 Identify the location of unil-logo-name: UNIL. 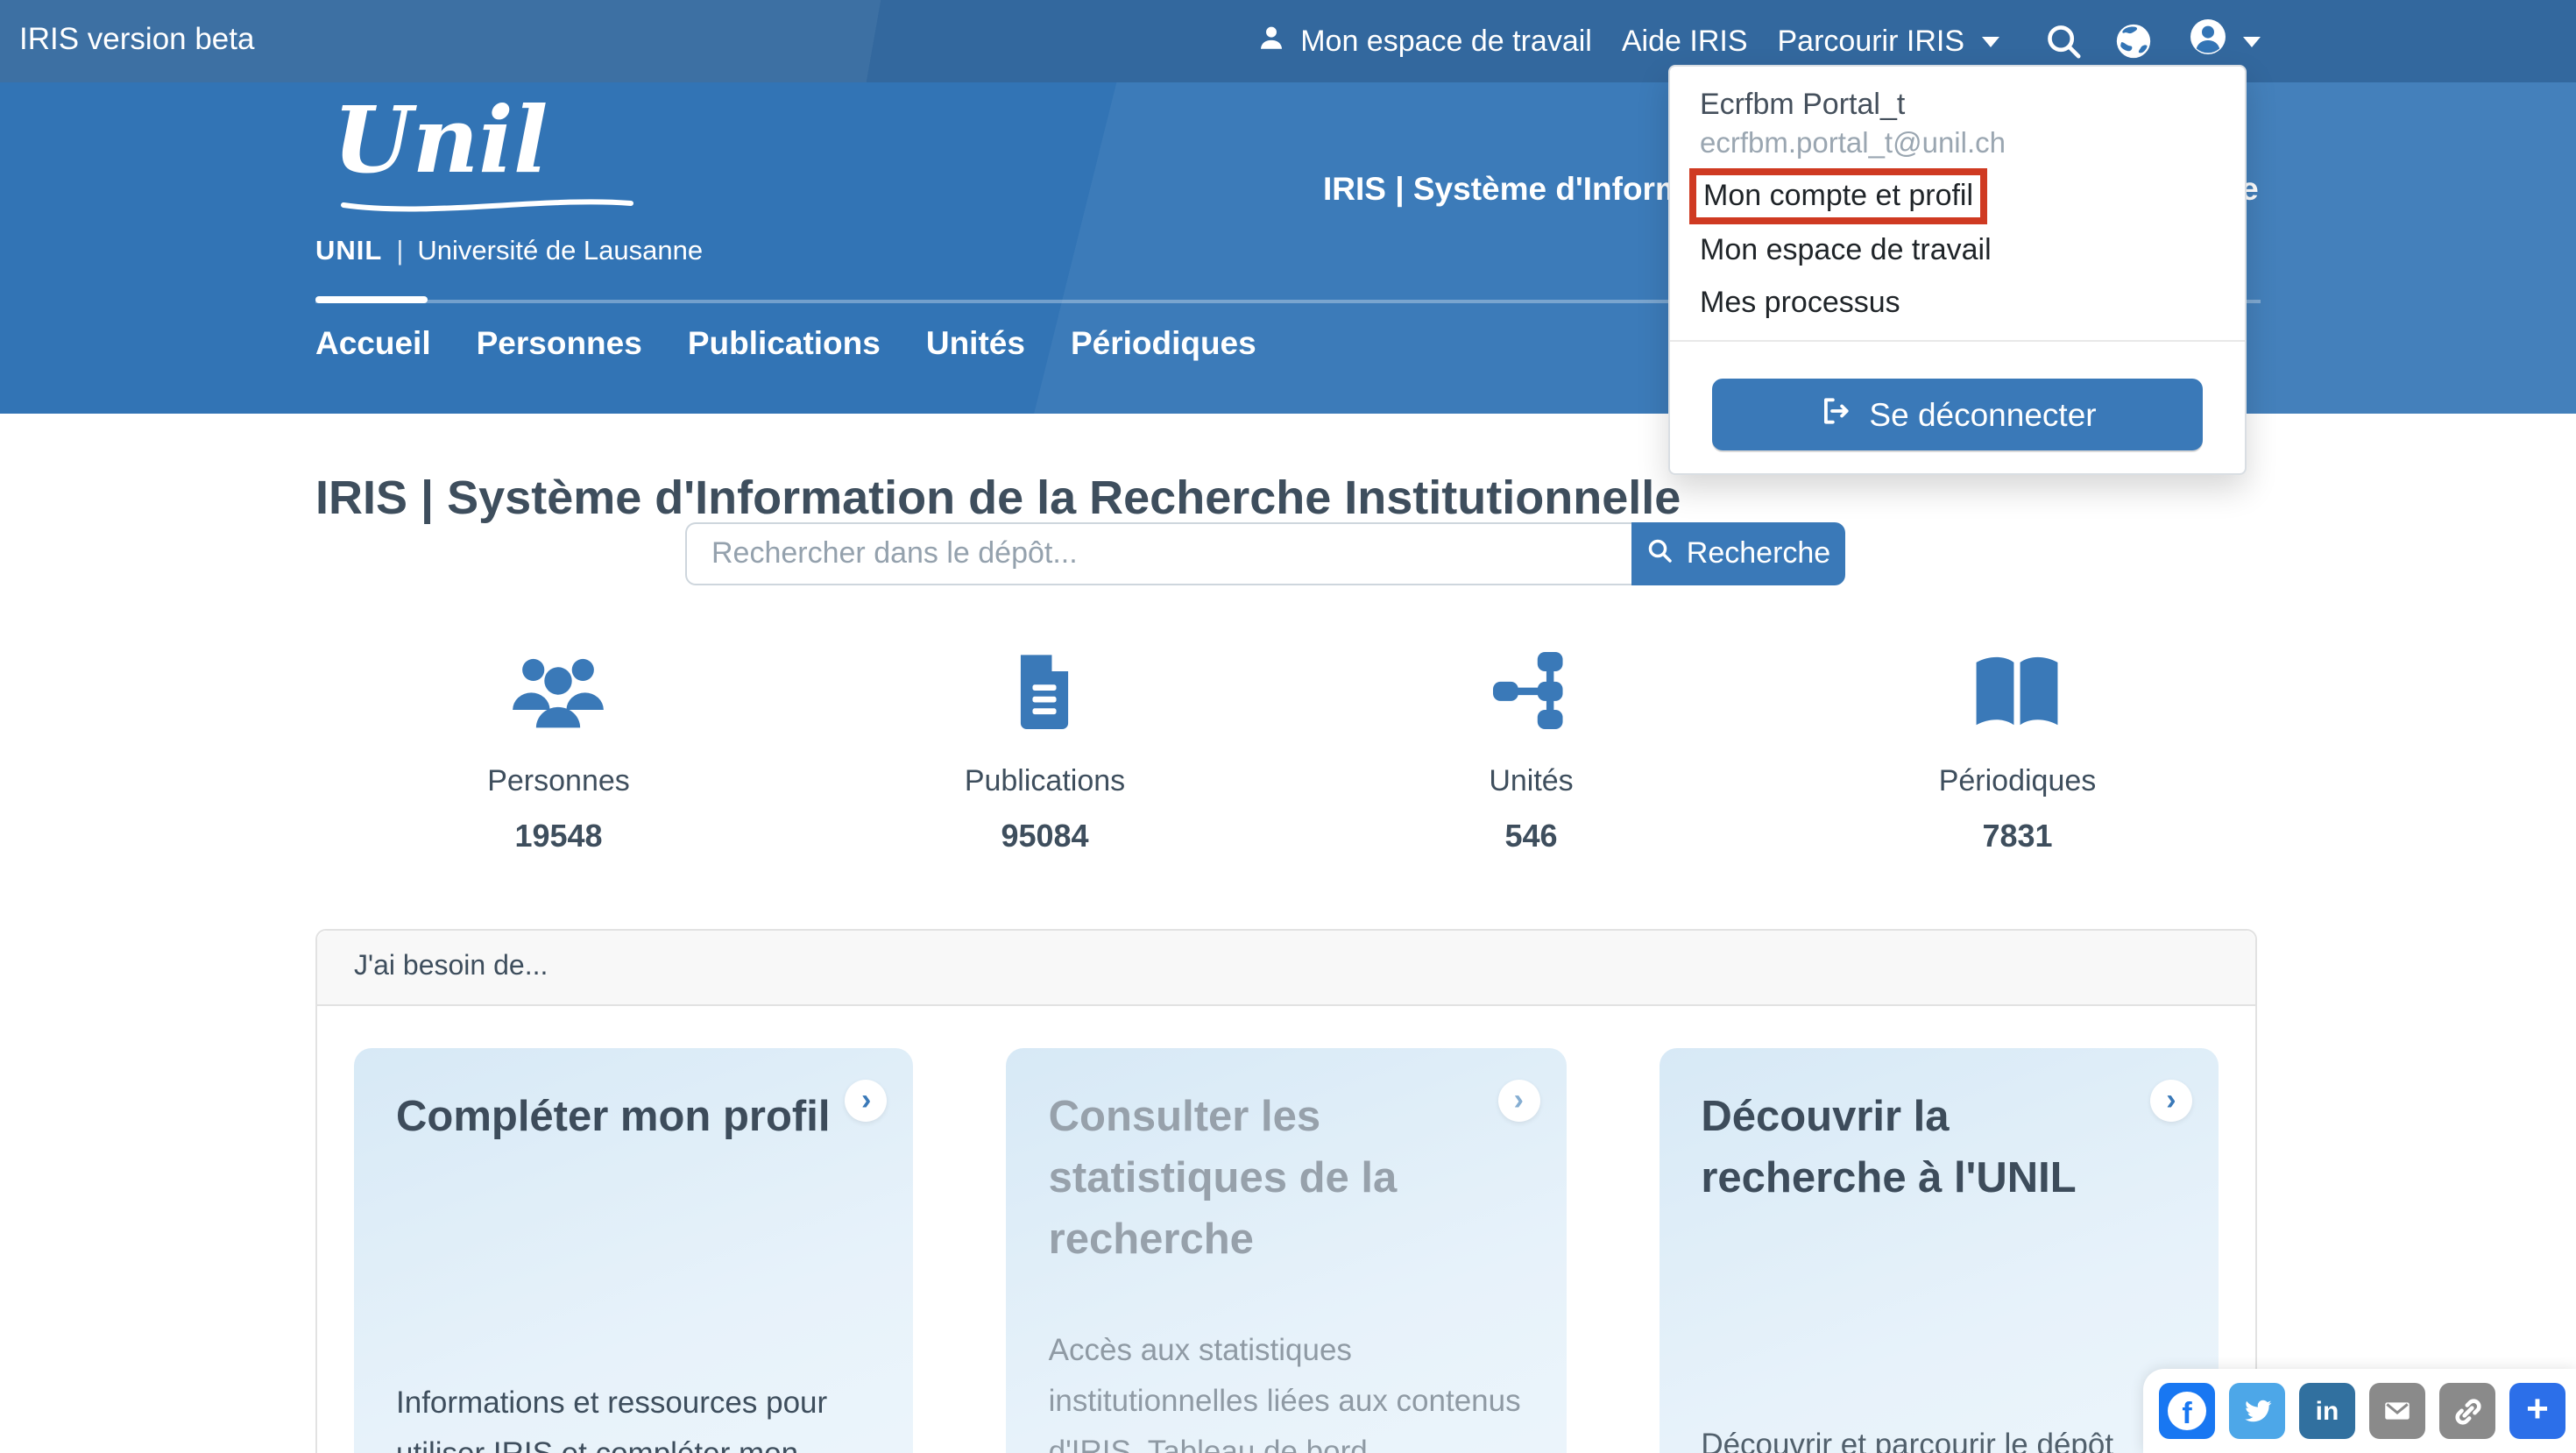
(349, 251).